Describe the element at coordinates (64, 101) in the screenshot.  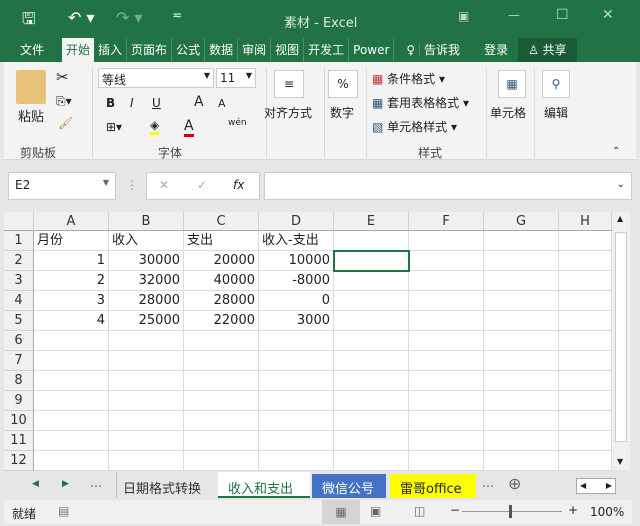
I see `copy-icon: ⎘▾` at that location.